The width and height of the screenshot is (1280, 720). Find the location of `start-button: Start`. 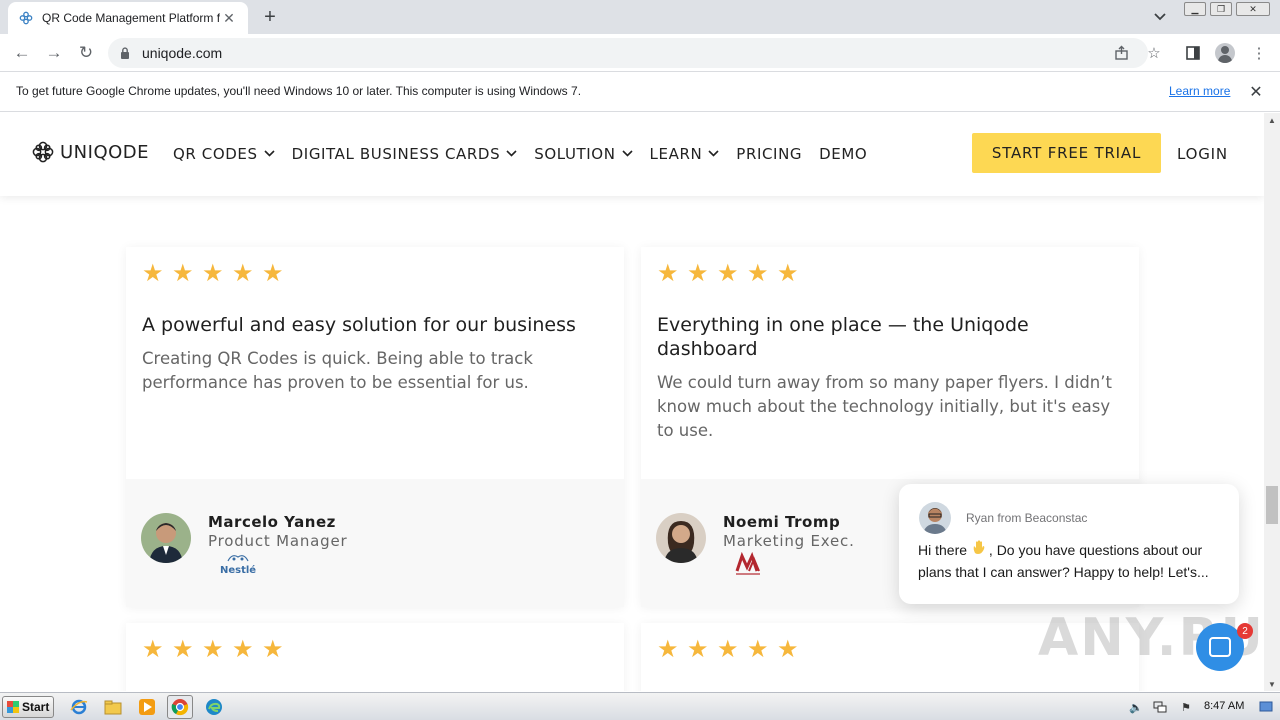

start-button: Start is located at coordinates (28, 707).